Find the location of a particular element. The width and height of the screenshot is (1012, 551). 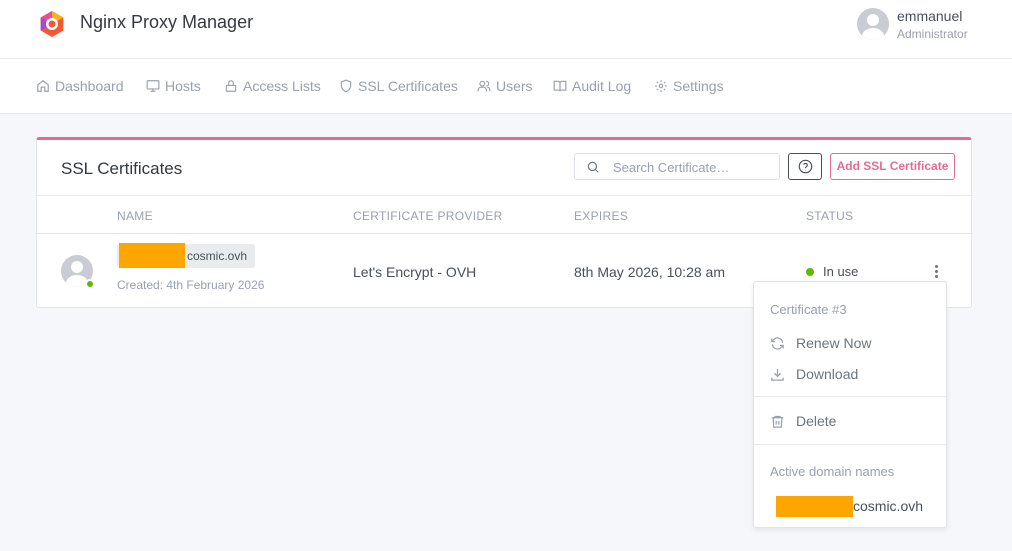

nginx-proxy-manager-logo is located at coordinates (52, 24).